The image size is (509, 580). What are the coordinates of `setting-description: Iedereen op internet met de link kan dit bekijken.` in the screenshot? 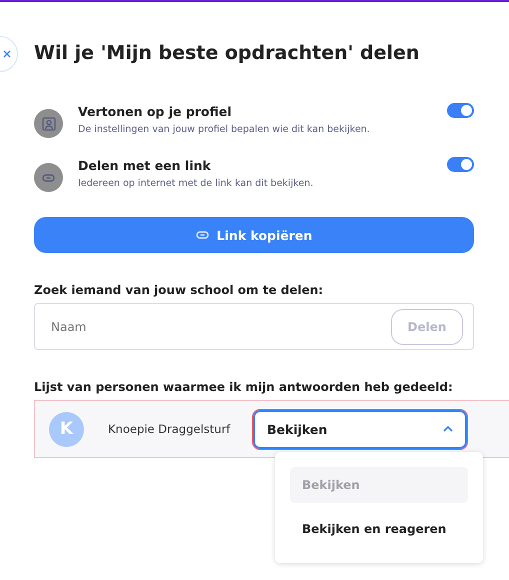 It's located at (196, 183).